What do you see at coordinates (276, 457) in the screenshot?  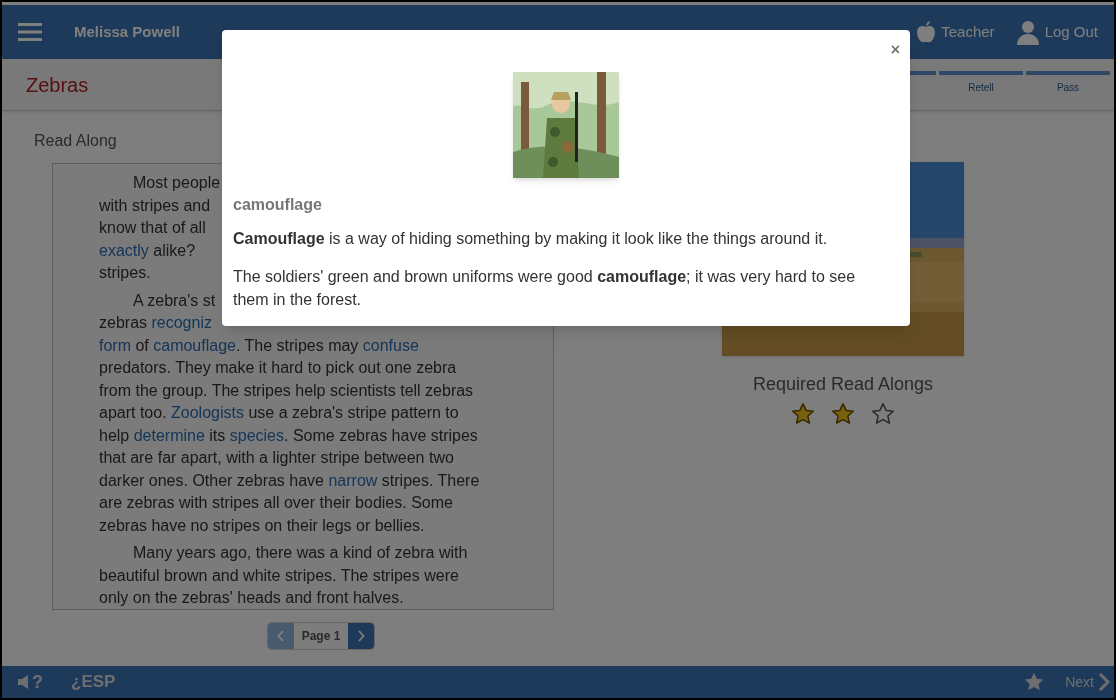 I see `passage-text: that are far apart, with a lighter stripe between two` at bounding box center [276, 457].